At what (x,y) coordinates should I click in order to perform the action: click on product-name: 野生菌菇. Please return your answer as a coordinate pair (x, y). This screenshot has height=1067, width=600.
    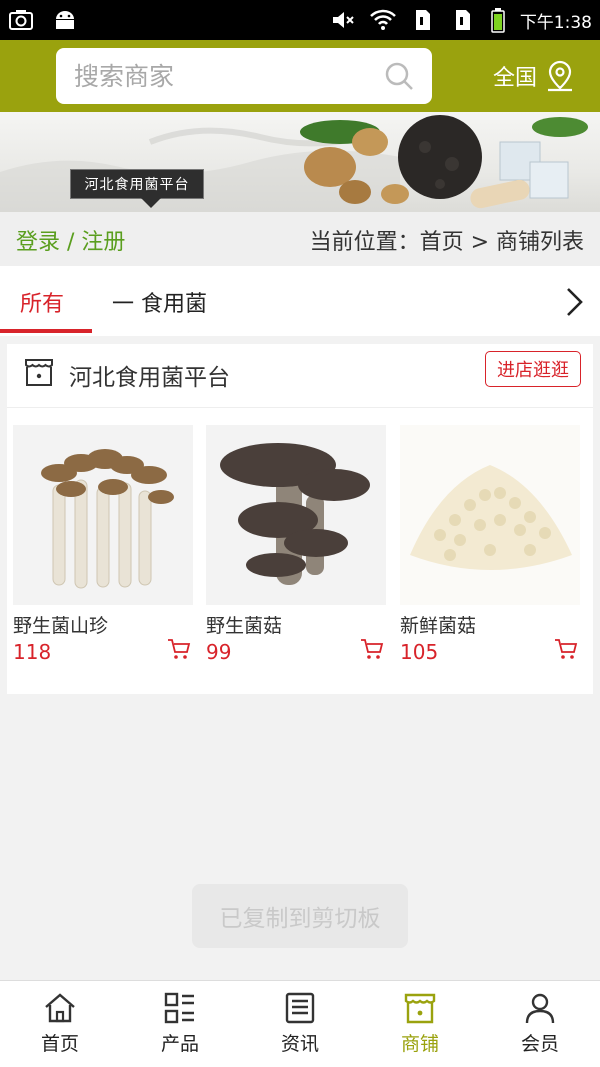
    Looking at the image, I should click on (244, 626).